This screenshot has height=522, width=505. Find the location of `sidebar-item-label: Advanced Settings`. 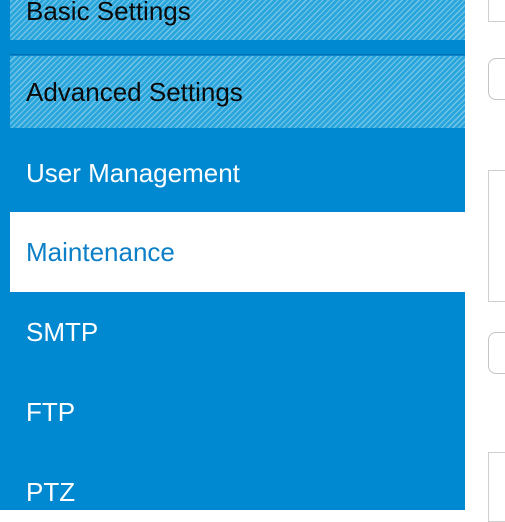

sidebar-item-label: Advanced Settings is located at coordinates (134, 91).